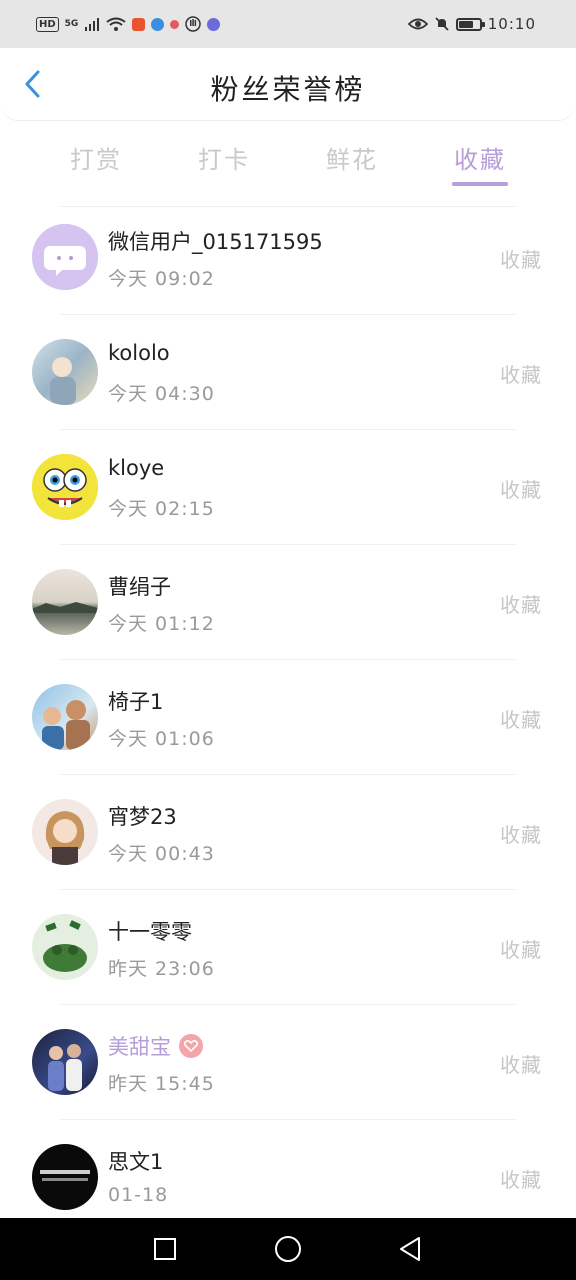 The height and width of the screenshot is (1280, 576). I want to click on tab-checkin: 打卡, so click(224, 157).